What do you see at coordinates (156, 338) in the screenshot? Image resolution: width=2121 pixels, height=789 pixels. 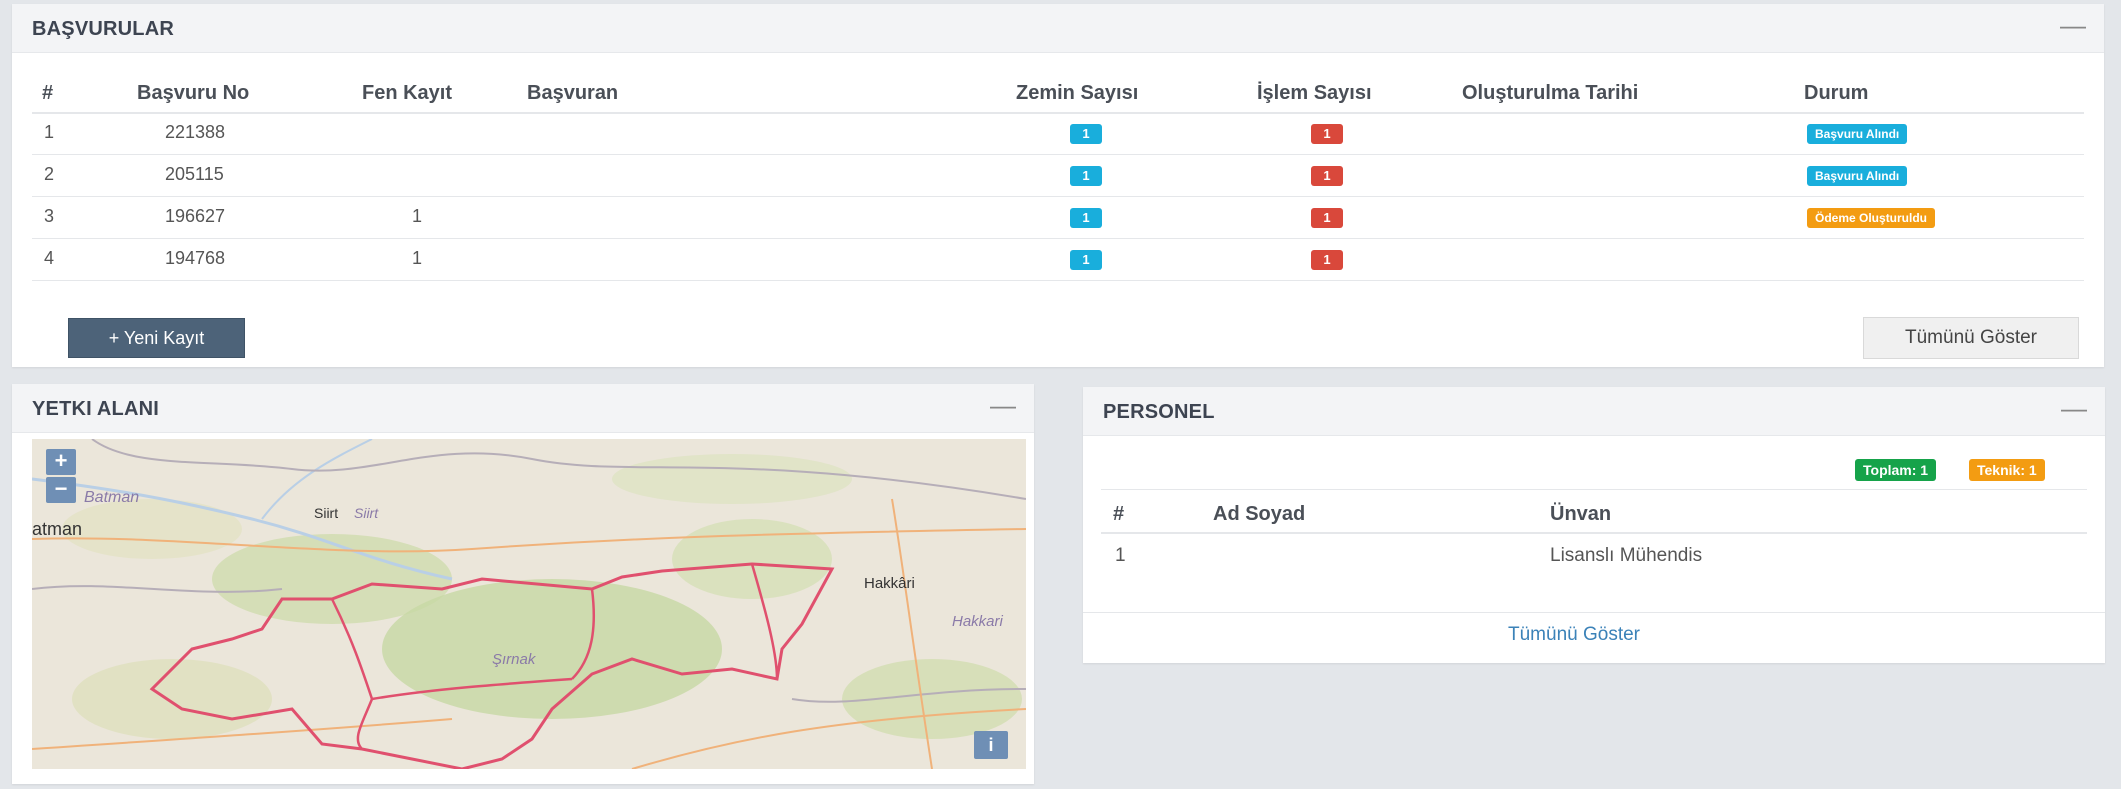 I see `new-record-button: + Yeni Kayıt` at bounding box center [156, 338].